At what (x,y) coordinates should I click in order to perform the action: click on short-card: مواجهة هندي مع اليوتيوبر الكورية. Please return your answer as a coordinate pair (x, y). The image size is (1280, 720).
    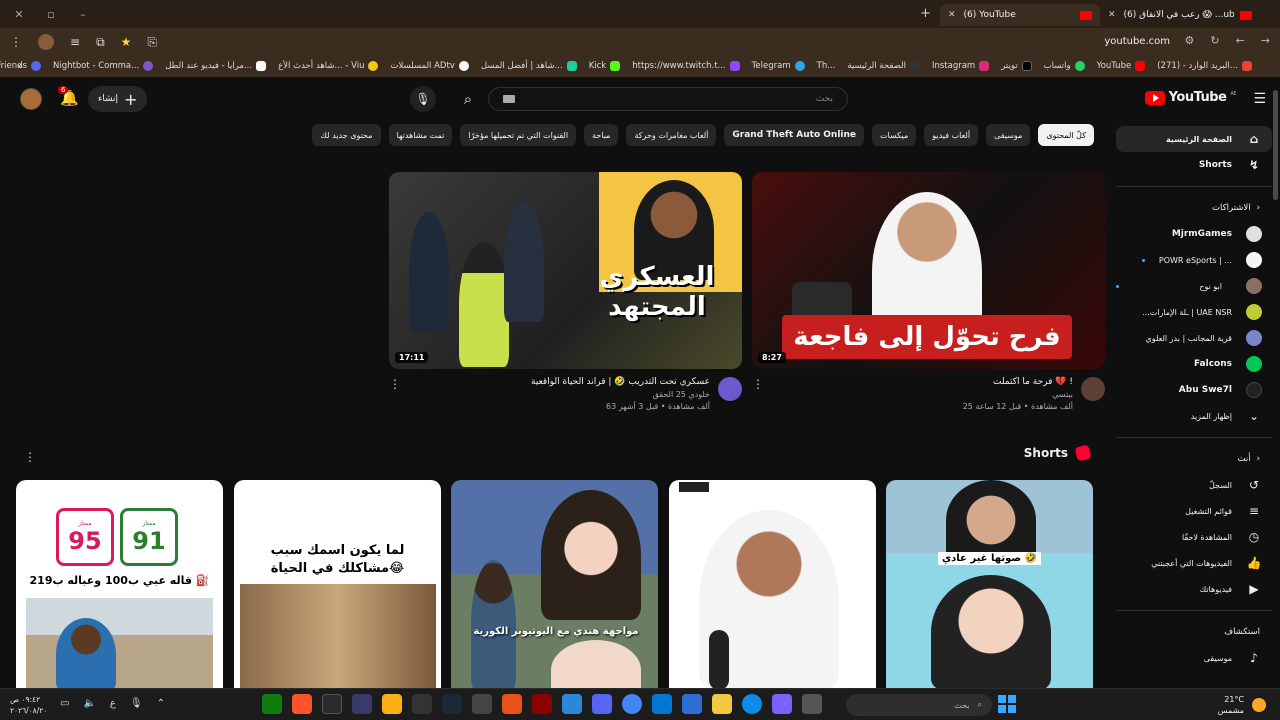
    Looking at the image, I should click on (554, 585).